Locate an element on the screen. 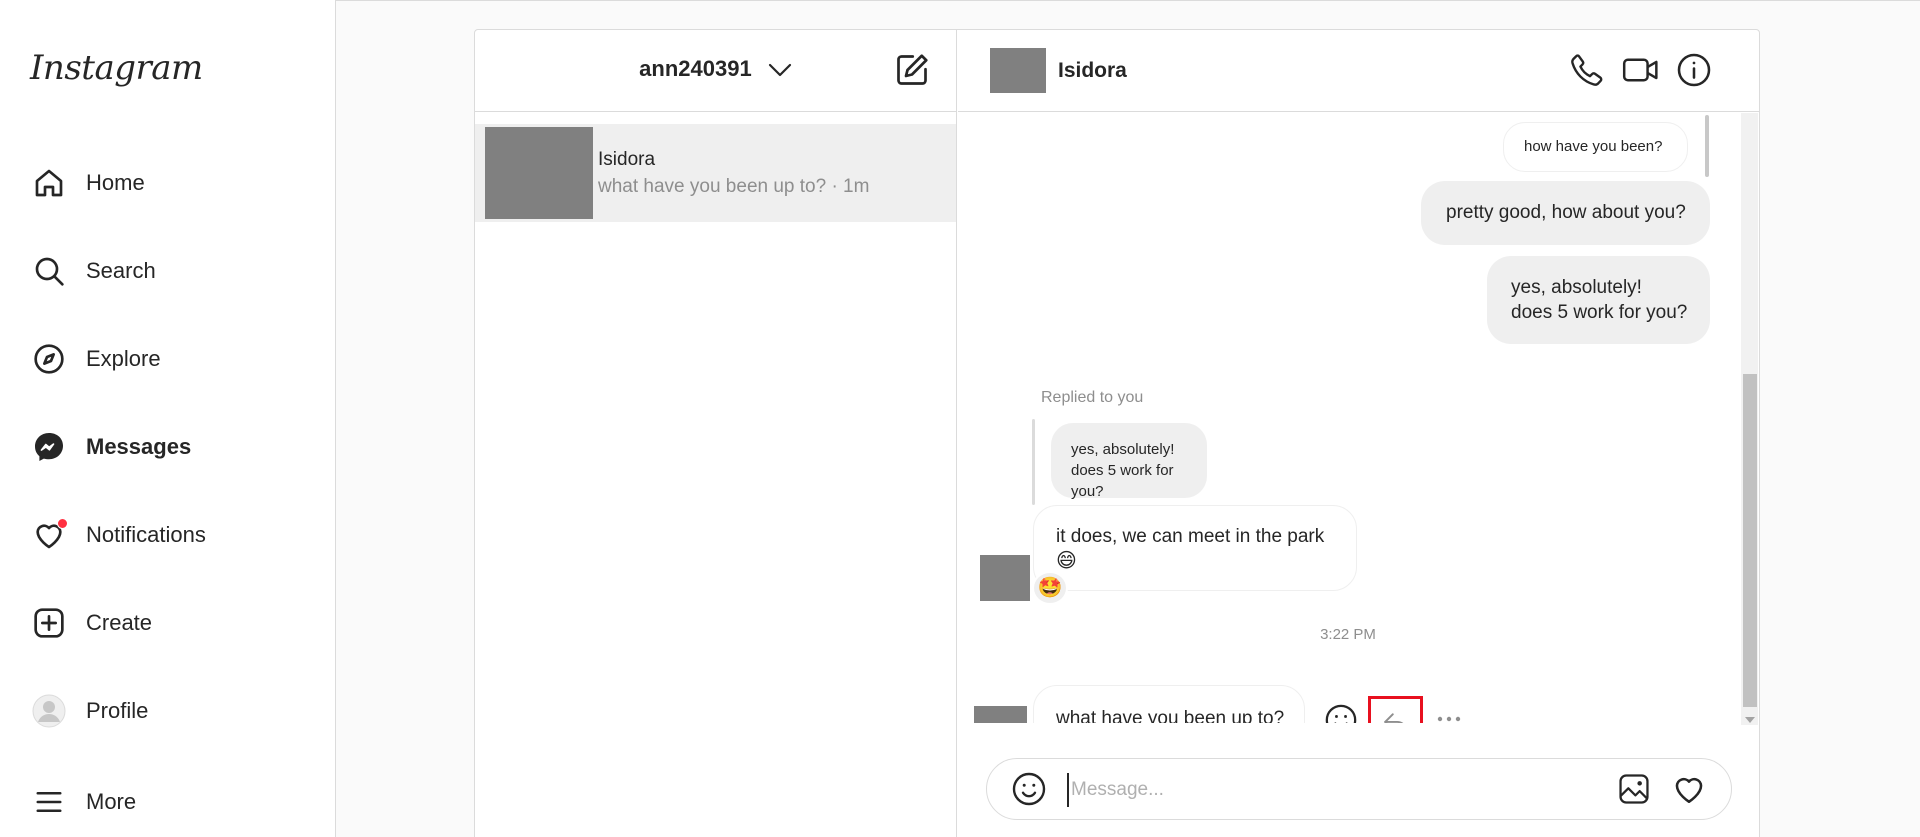 The height and width of the screenshot is (837, 1920). avatar-icon is located at coordinates (49, 711).